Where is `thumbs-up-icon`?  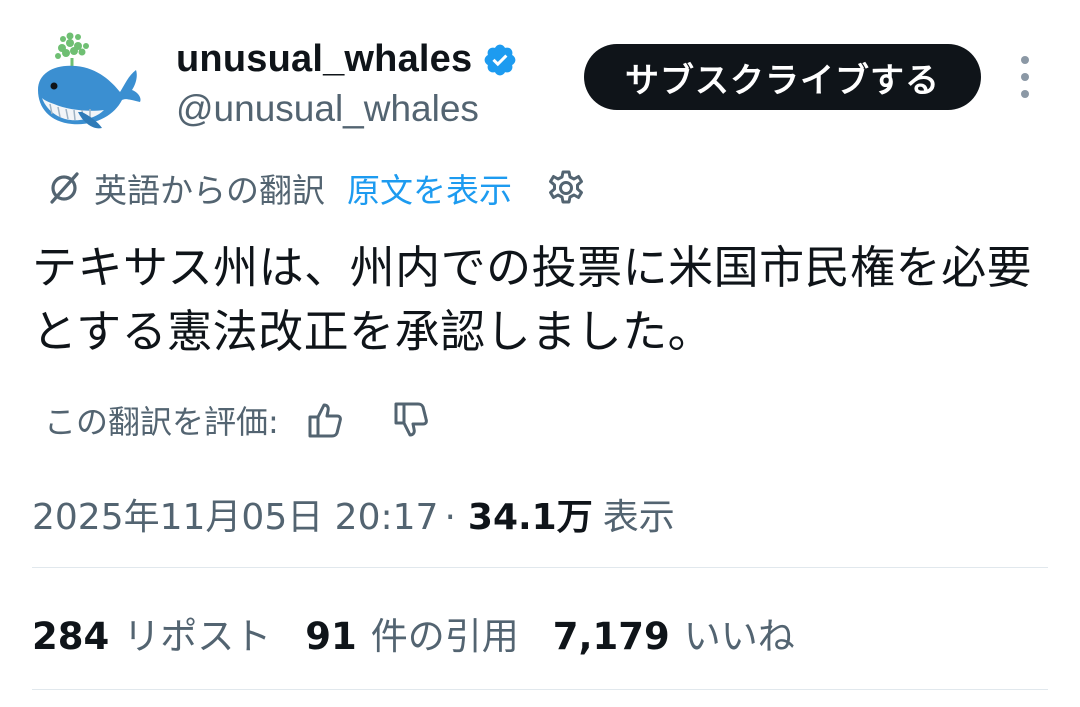
thumbs-up-icon is located at coordinates (326, 420).